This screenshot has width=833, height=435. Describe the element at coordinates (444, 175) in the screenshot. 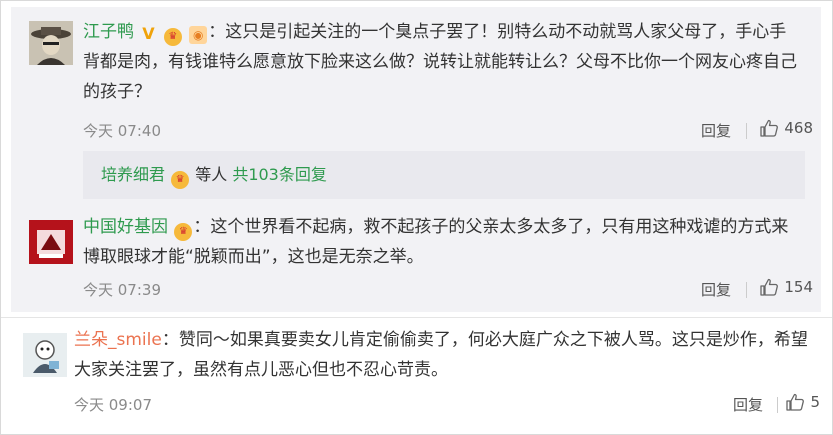

I see `sub-replies-box: 培养细君 ♛ 等人 共103条回复` at that location.